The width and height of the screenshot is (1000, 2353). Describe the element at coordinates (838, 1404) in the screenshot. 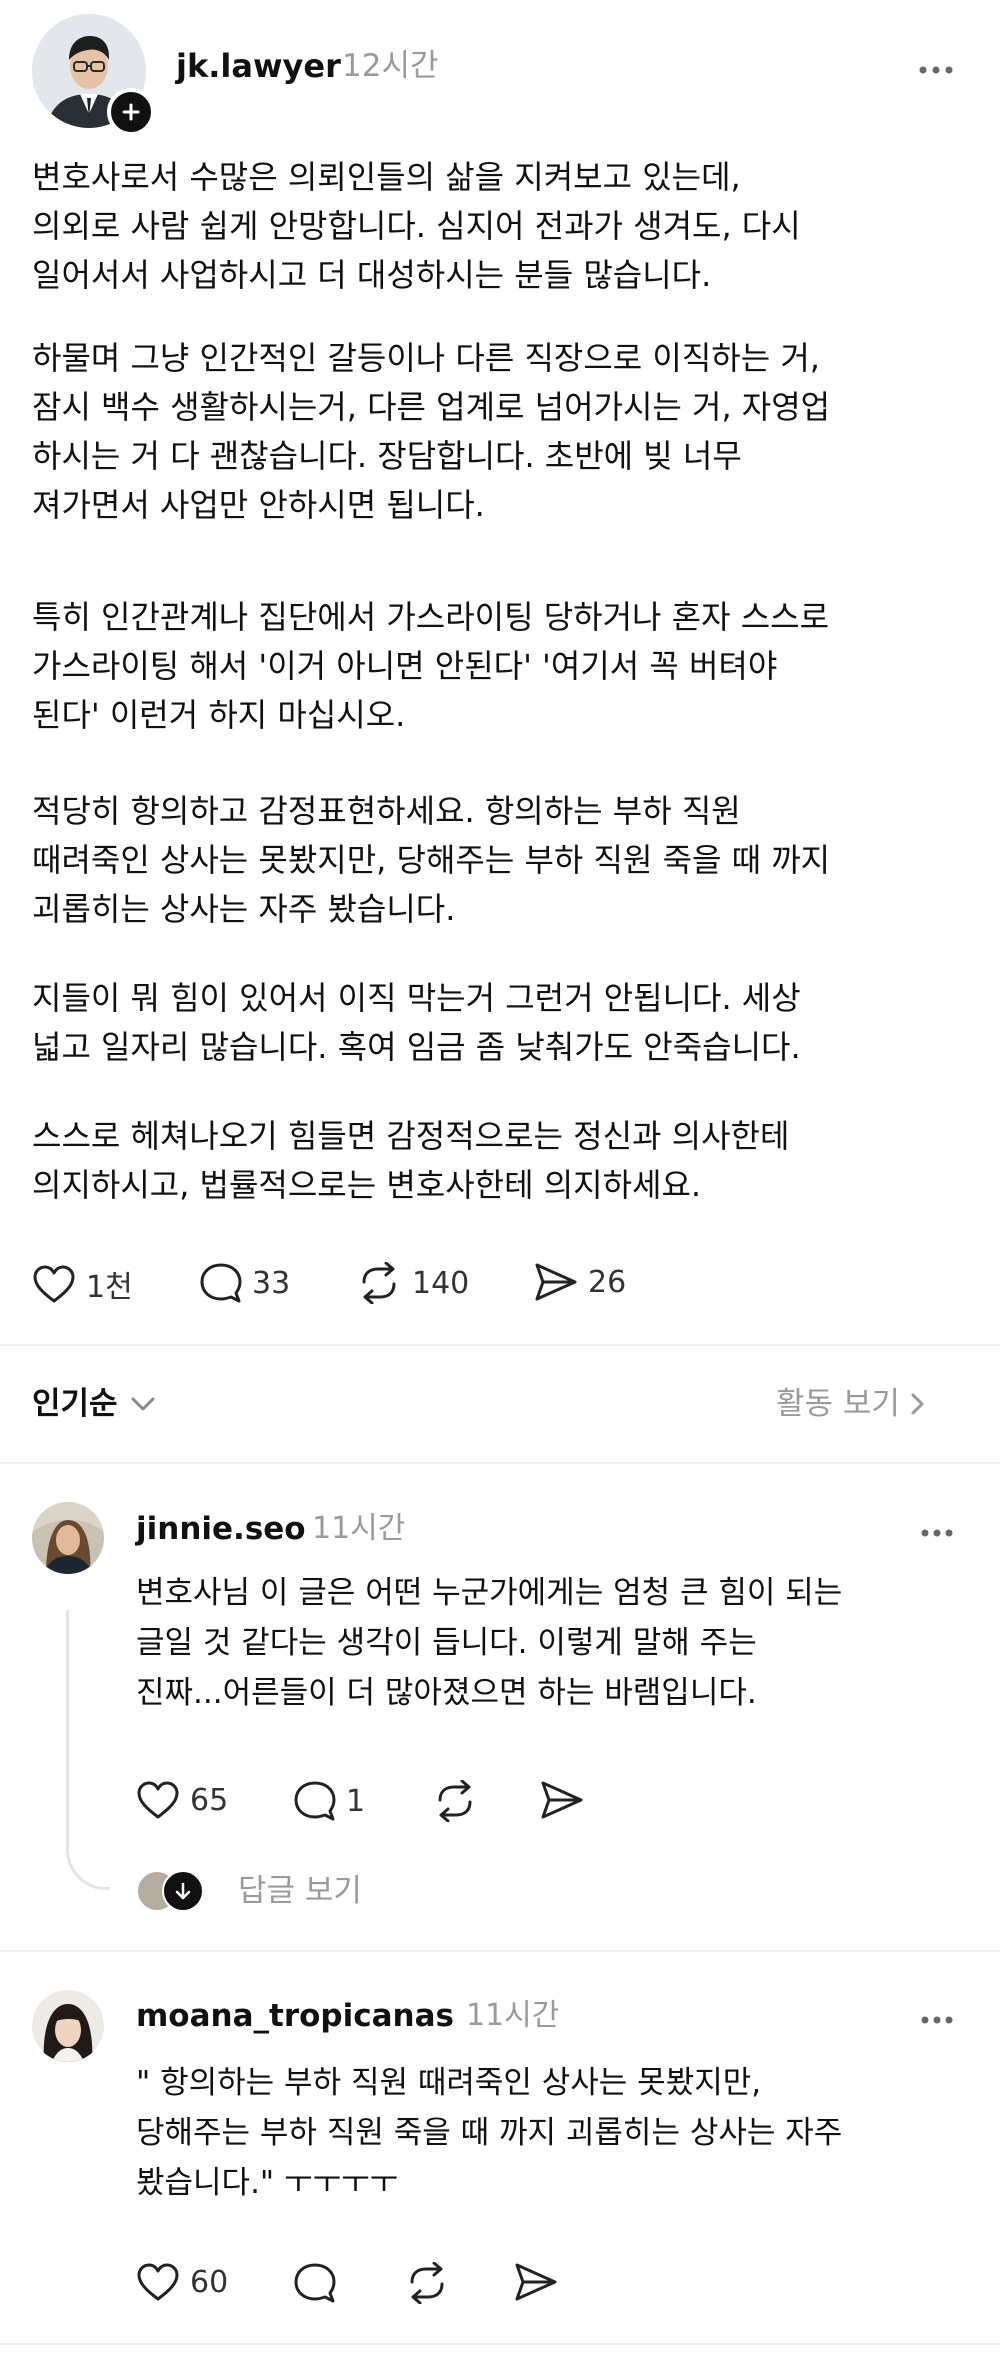

I see `view-activity-label: 활동 보기` at that location.